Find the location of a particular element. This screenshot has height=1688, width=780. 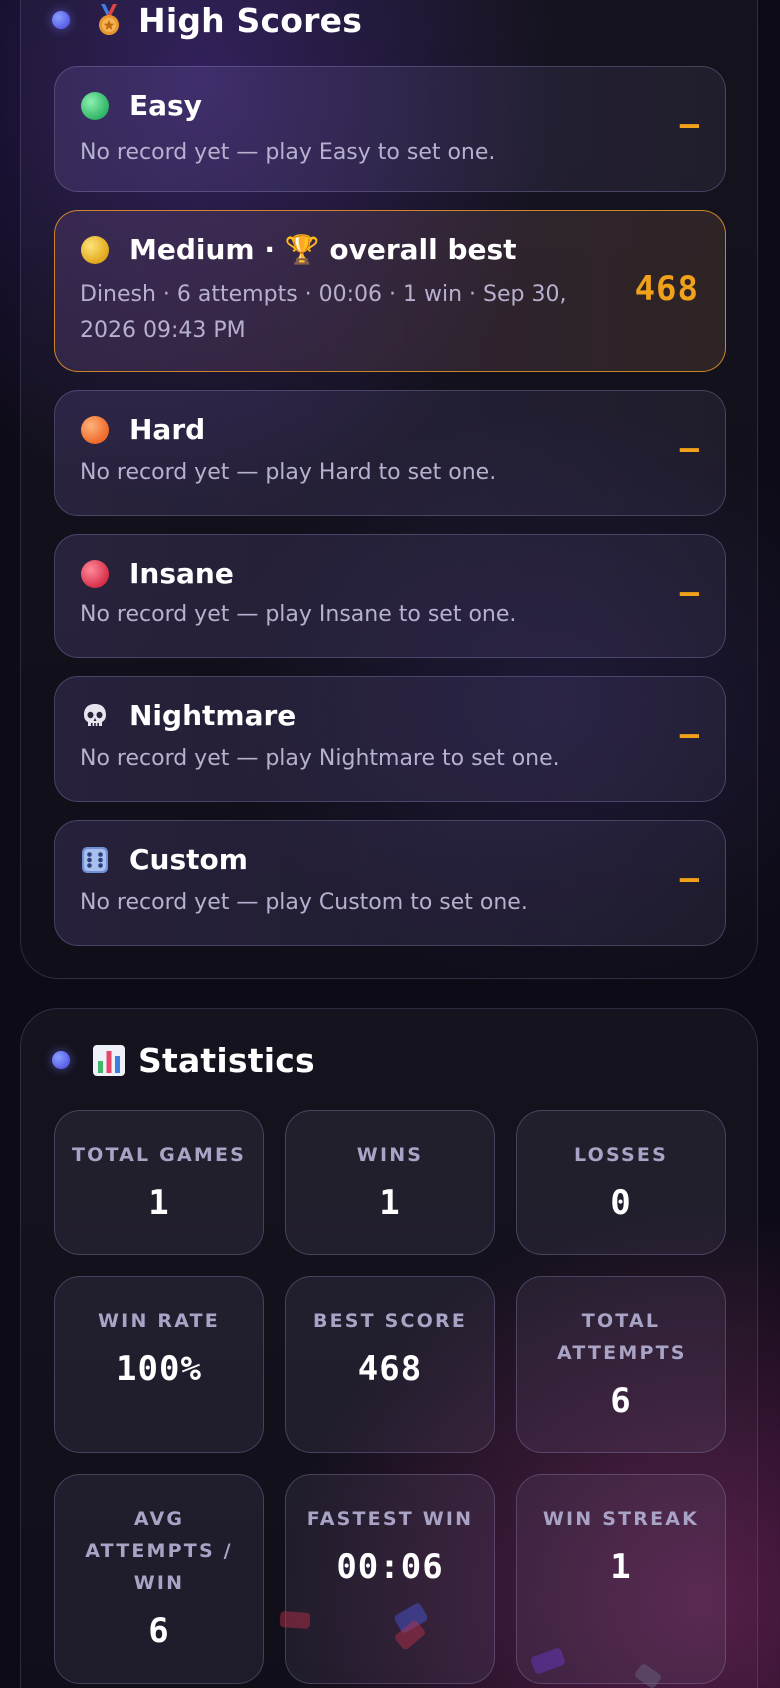

stat-label: FASTEST WIN is located at coordinates (390, 1519).